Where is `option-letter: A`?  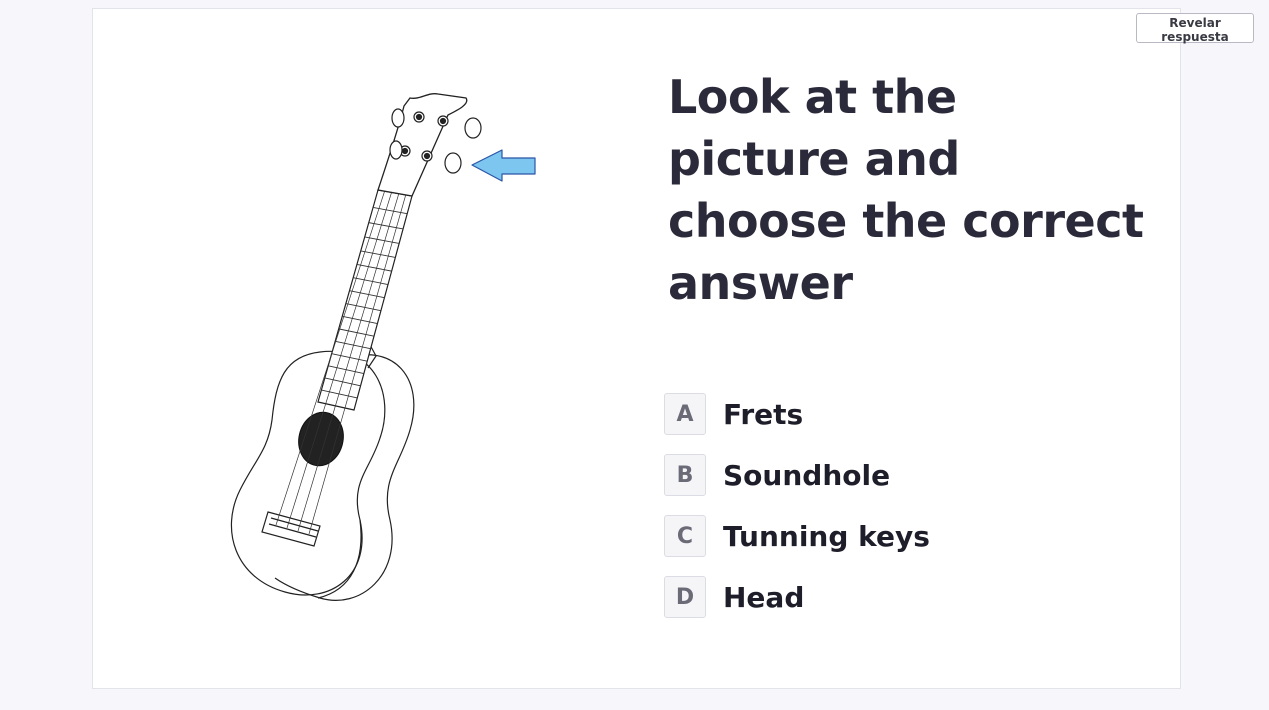 option-letter: A is located at coordinates (685, 414).